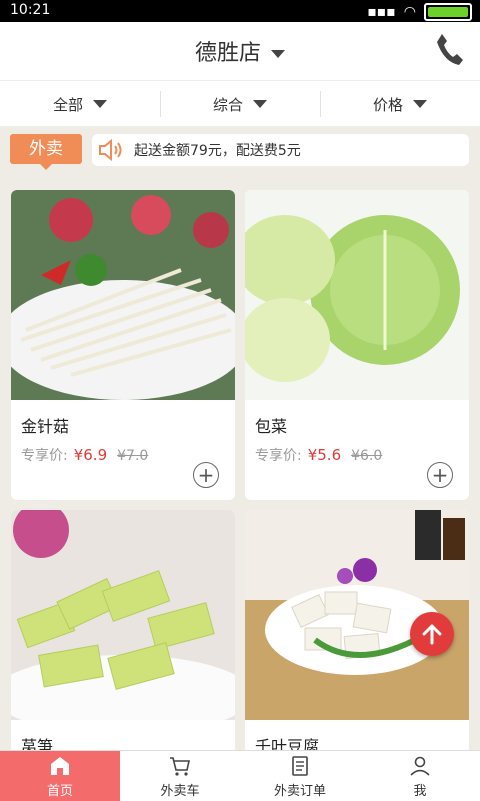 The image size is (480, 801). I want to click on tab-label: 首页, so click(59, 791).